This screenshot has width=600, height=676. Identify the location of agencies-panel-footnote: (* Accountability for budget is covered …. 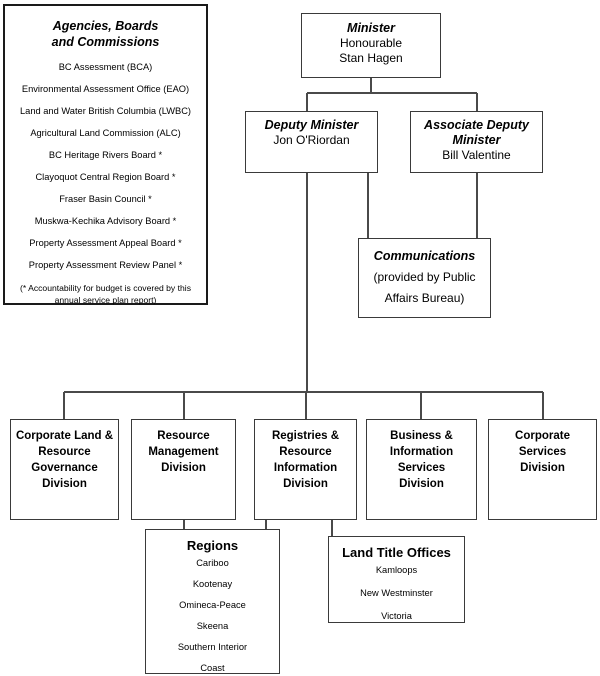
(105, 294).